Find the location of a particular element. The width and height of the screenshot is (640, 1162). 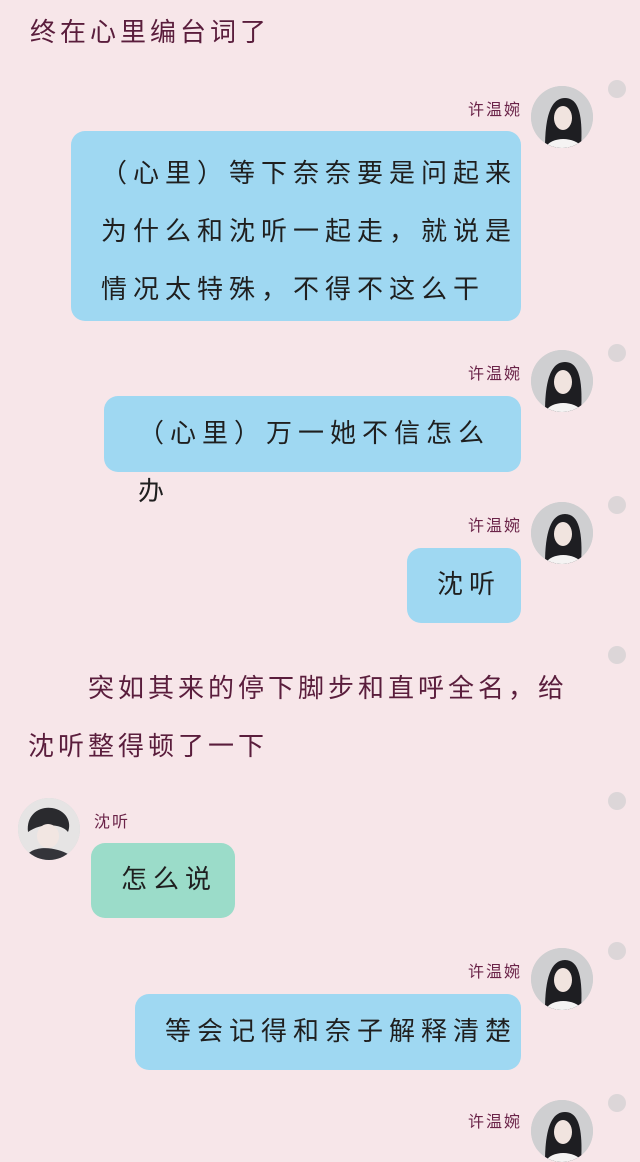

message-line: 沈听 is located at coordinates (469, 585).